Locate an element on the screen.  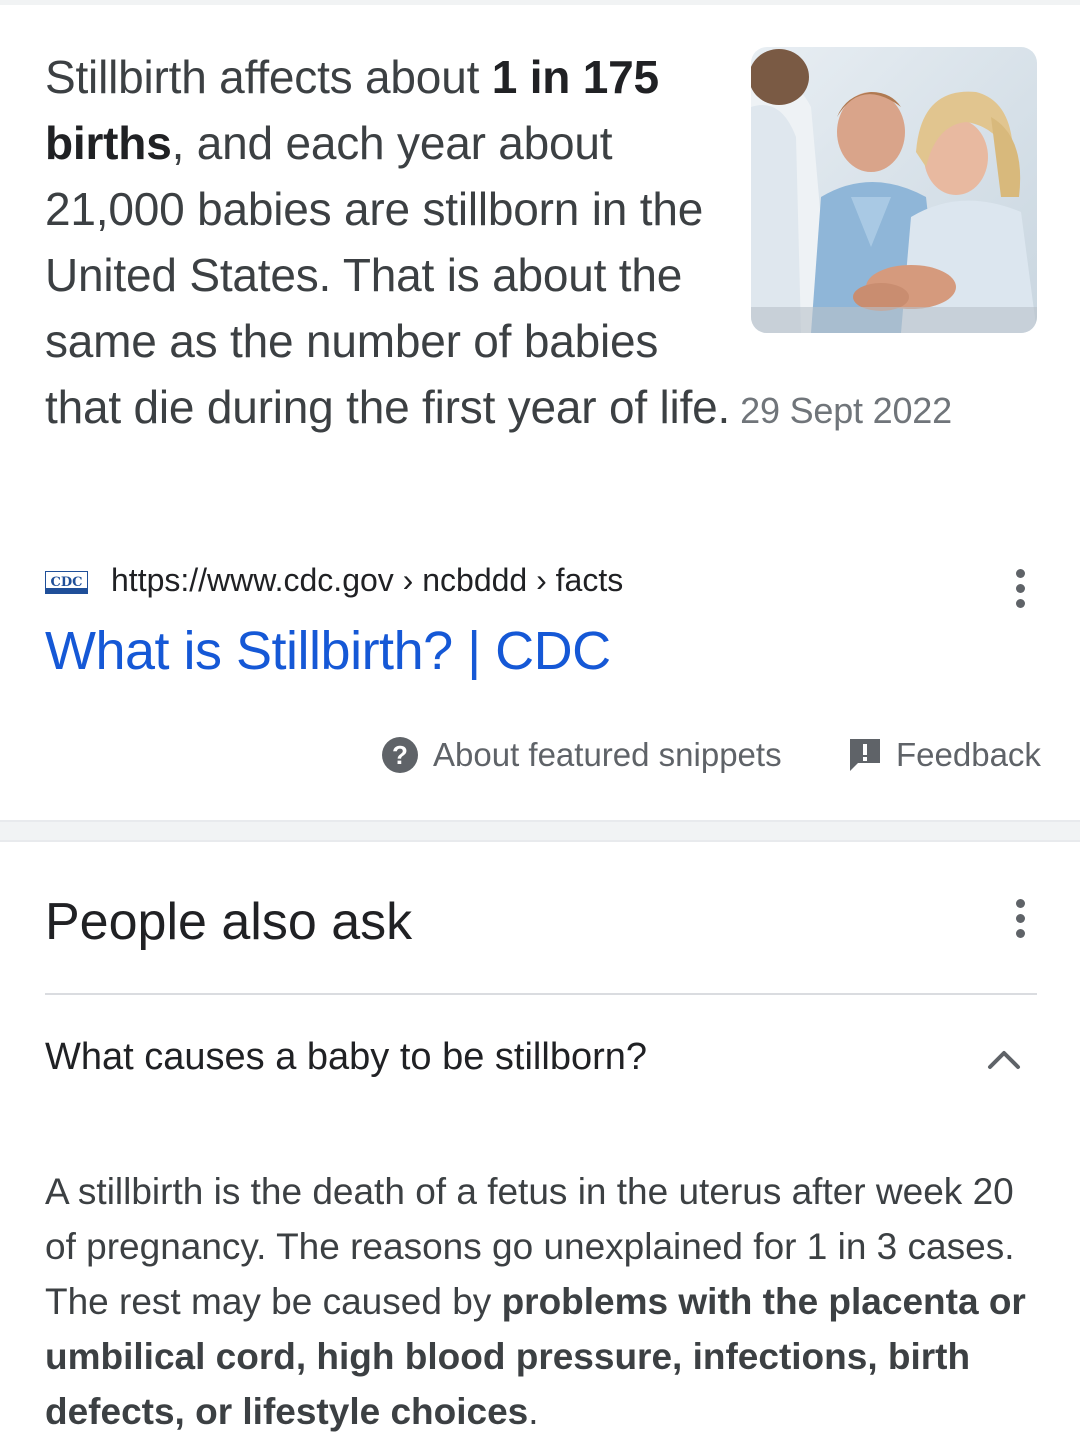
top-divider is located at coordinates (540, 2).